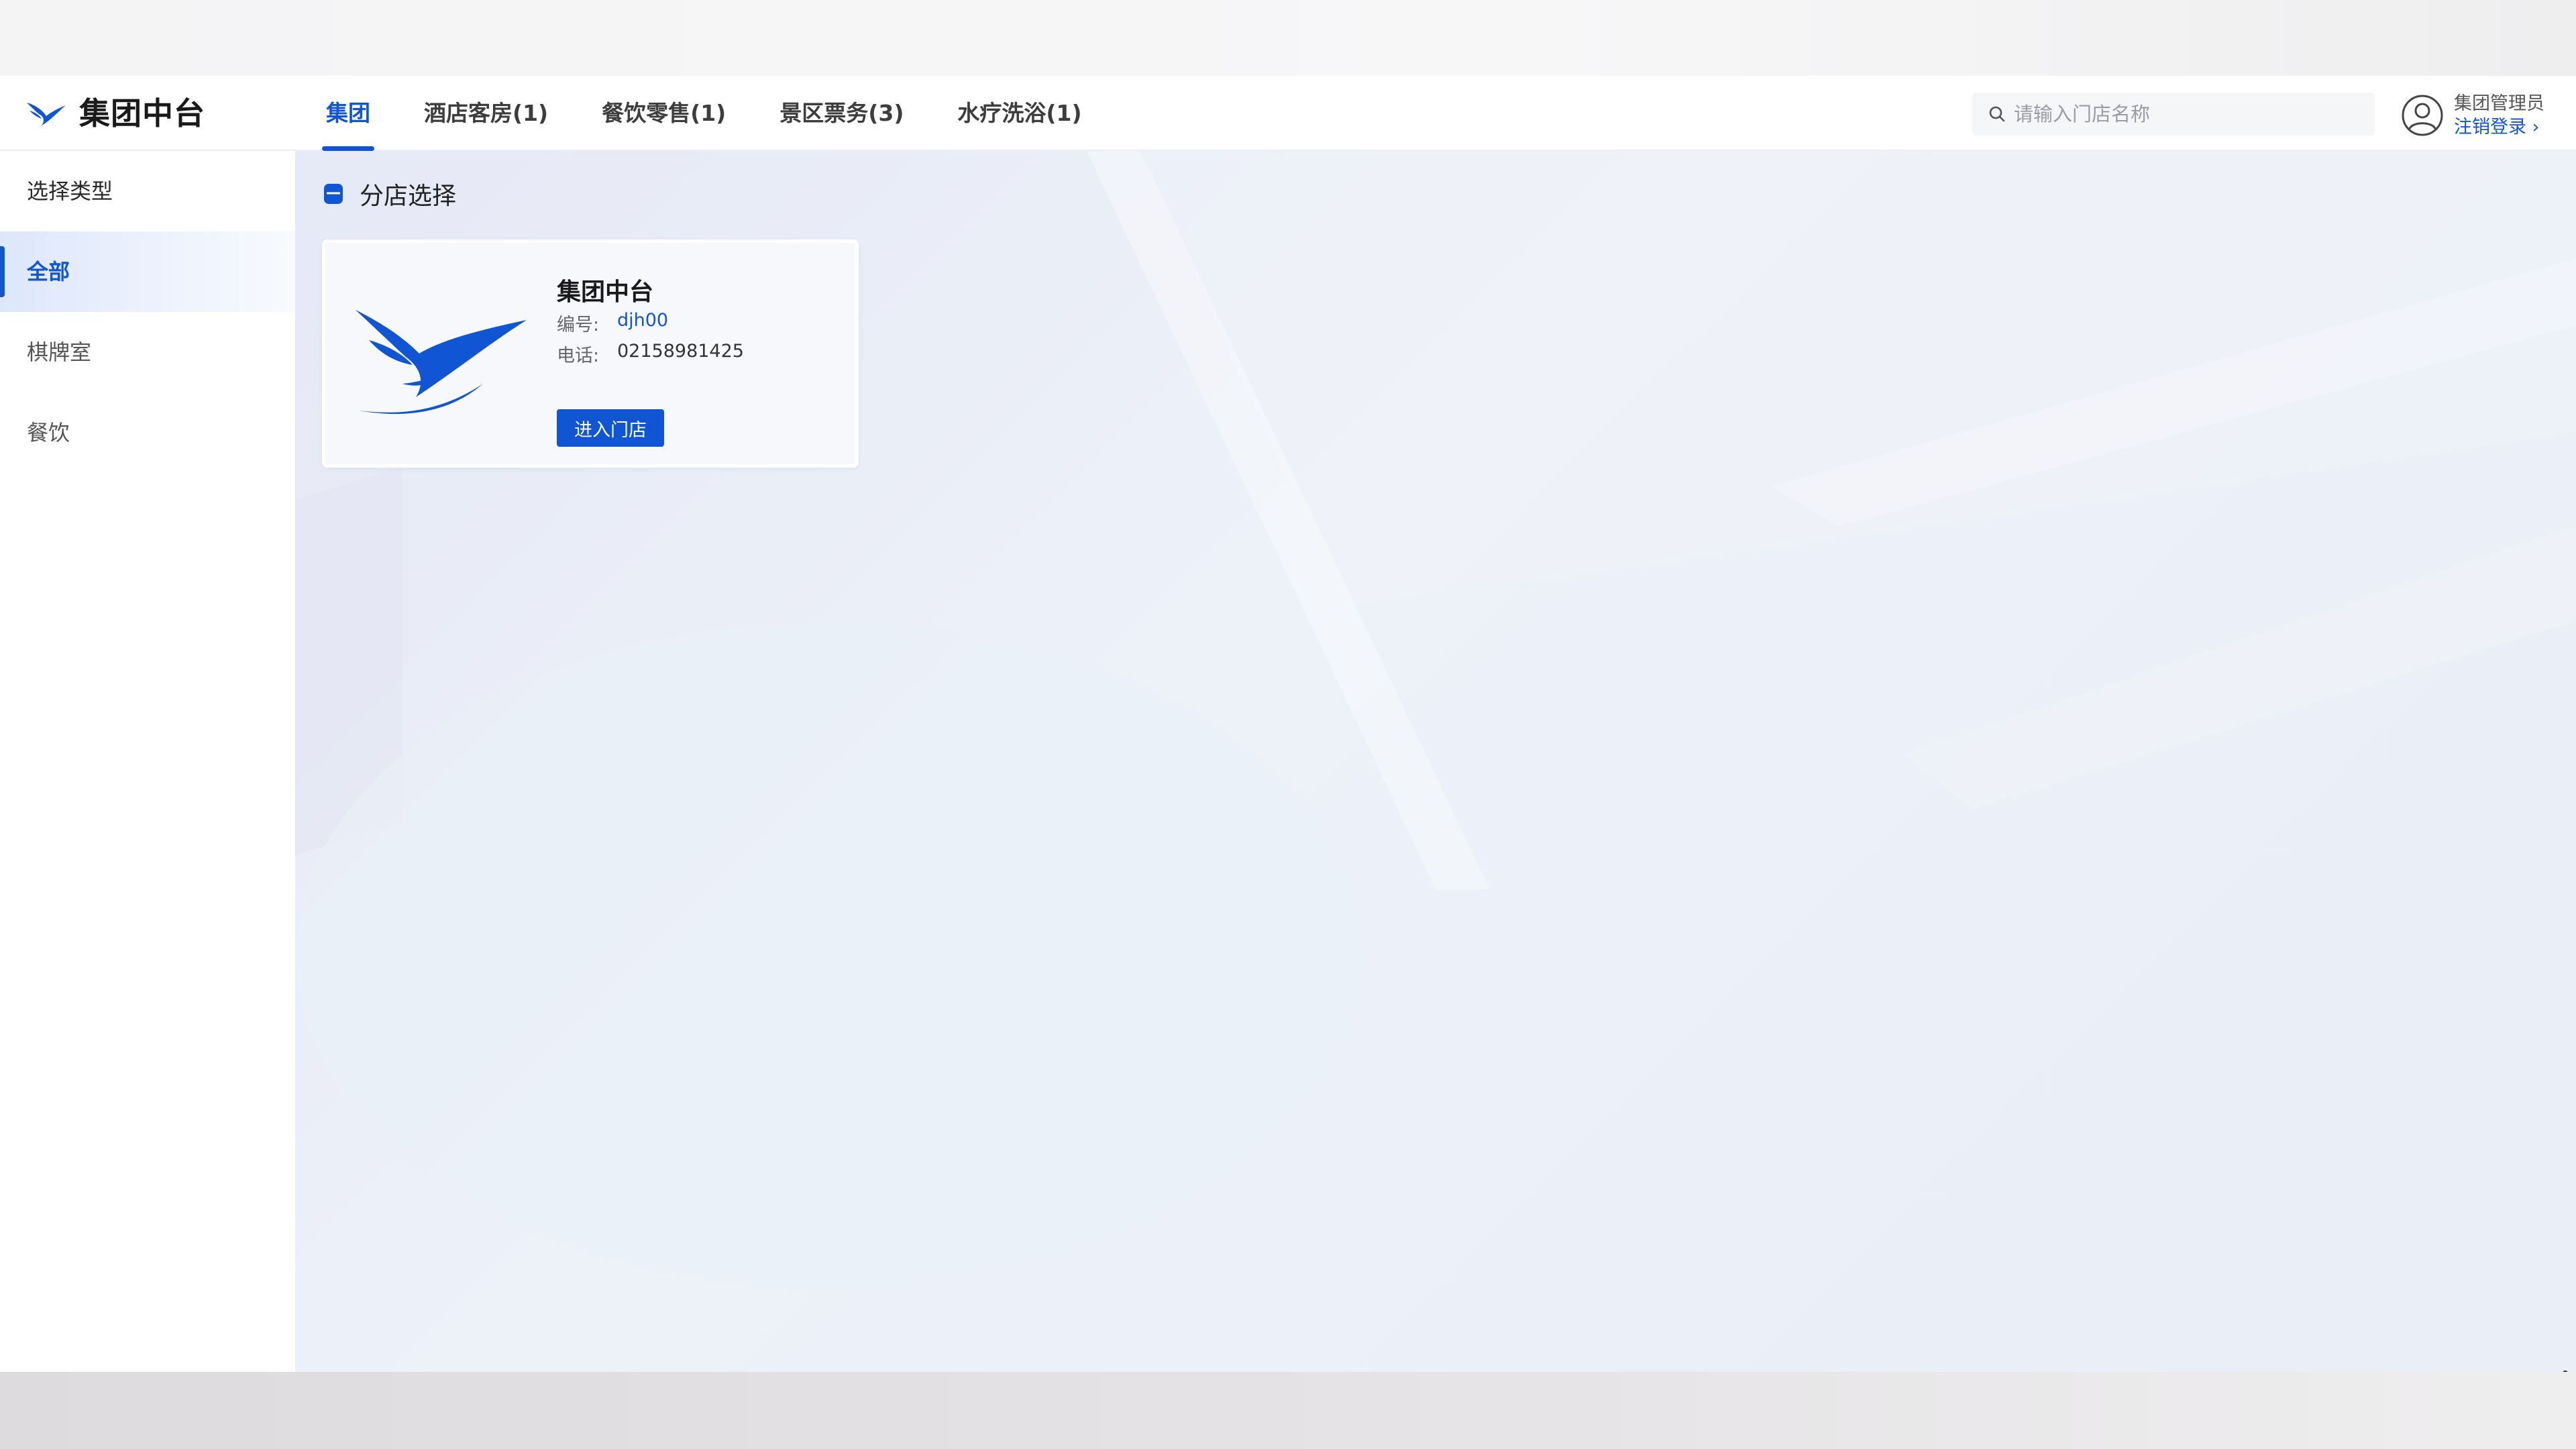 The height and width of the screenshot is (1449, 2576). What do you see at coordinates (610, 428) in the screenshot?
I see `enter-store-button: 进入门店` at bounding box center [610, 428].